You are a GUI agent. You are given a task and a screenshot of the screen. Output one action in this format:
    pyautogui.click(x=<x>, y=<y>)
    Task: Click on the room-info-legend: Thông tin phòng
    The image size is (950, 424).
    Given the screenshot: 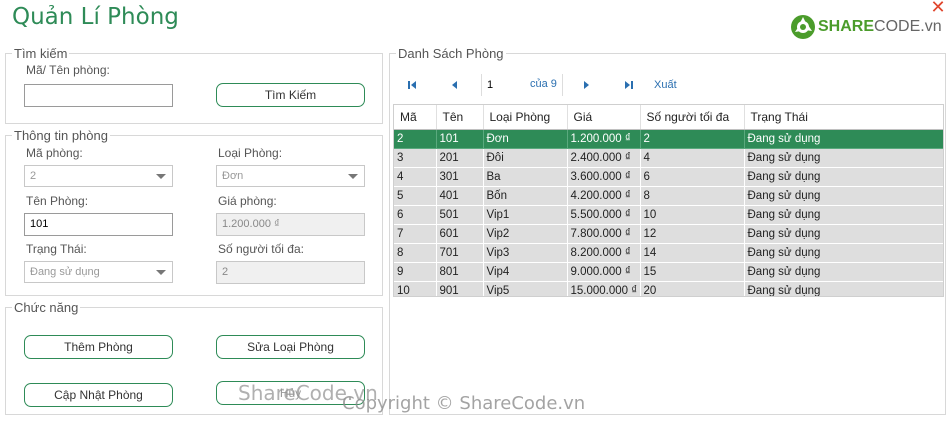 What is the action you would take?
    pyautogui.click(x=61, y=135)
    